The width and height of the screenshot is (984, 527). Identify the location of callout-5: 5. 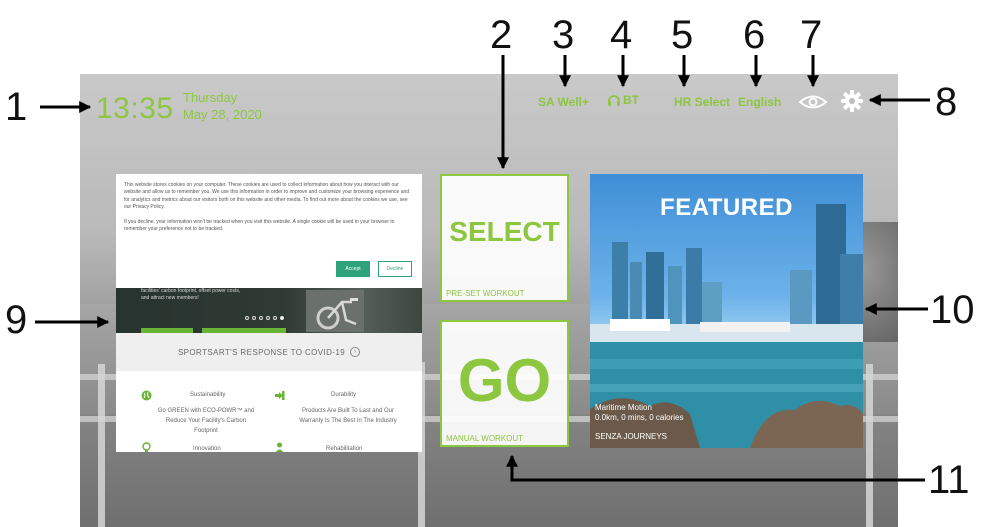
(682, 35).